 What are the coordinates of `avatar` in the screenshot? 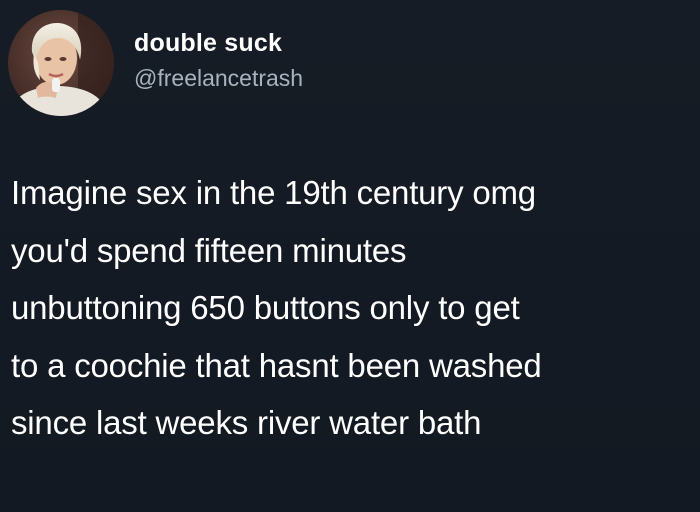 It's located at (61, 63).